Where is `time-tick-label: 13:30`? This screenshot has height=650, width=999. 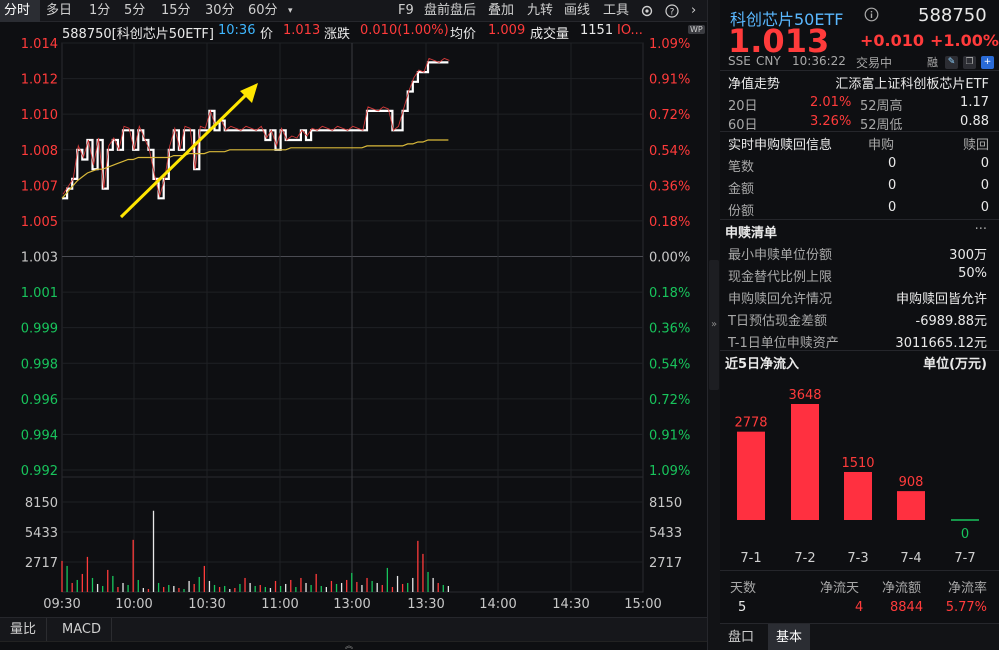
time-tick-label: 13:30 is located at coordinates (425, 604).